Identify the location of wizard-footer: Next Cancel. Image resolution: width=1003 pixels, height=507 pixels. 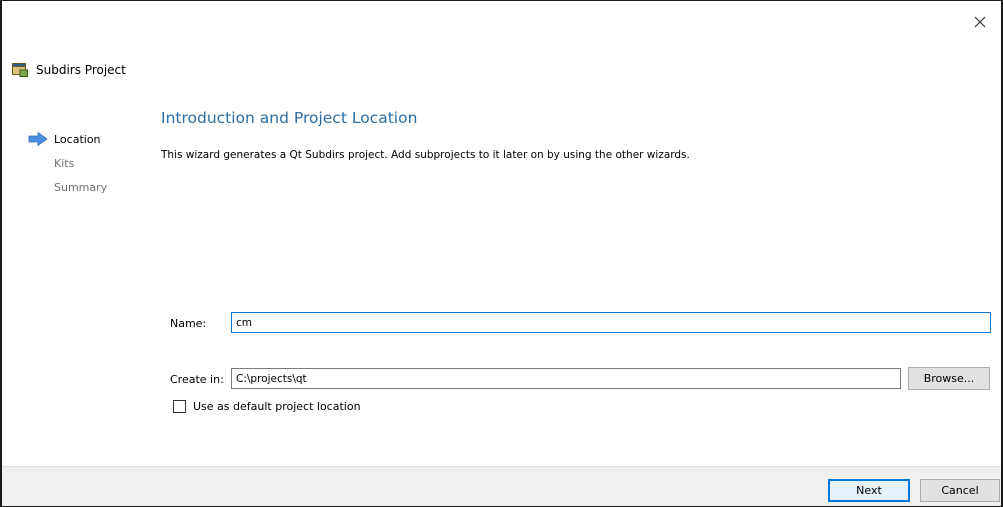
(501, 486).